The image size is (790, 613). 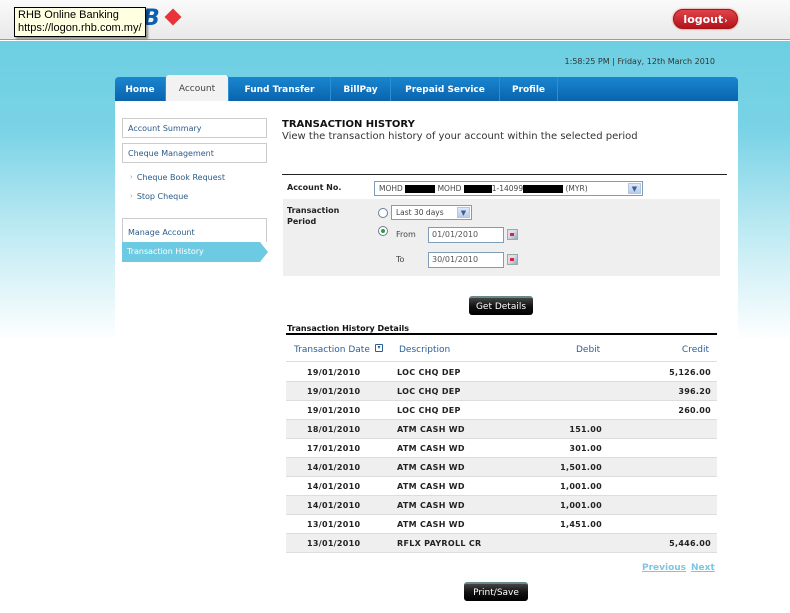 What do you see at coordinates (581, 524) in the screenshot?
I see `cell-debit: 1,451.00` at bounding box center [581, 524].